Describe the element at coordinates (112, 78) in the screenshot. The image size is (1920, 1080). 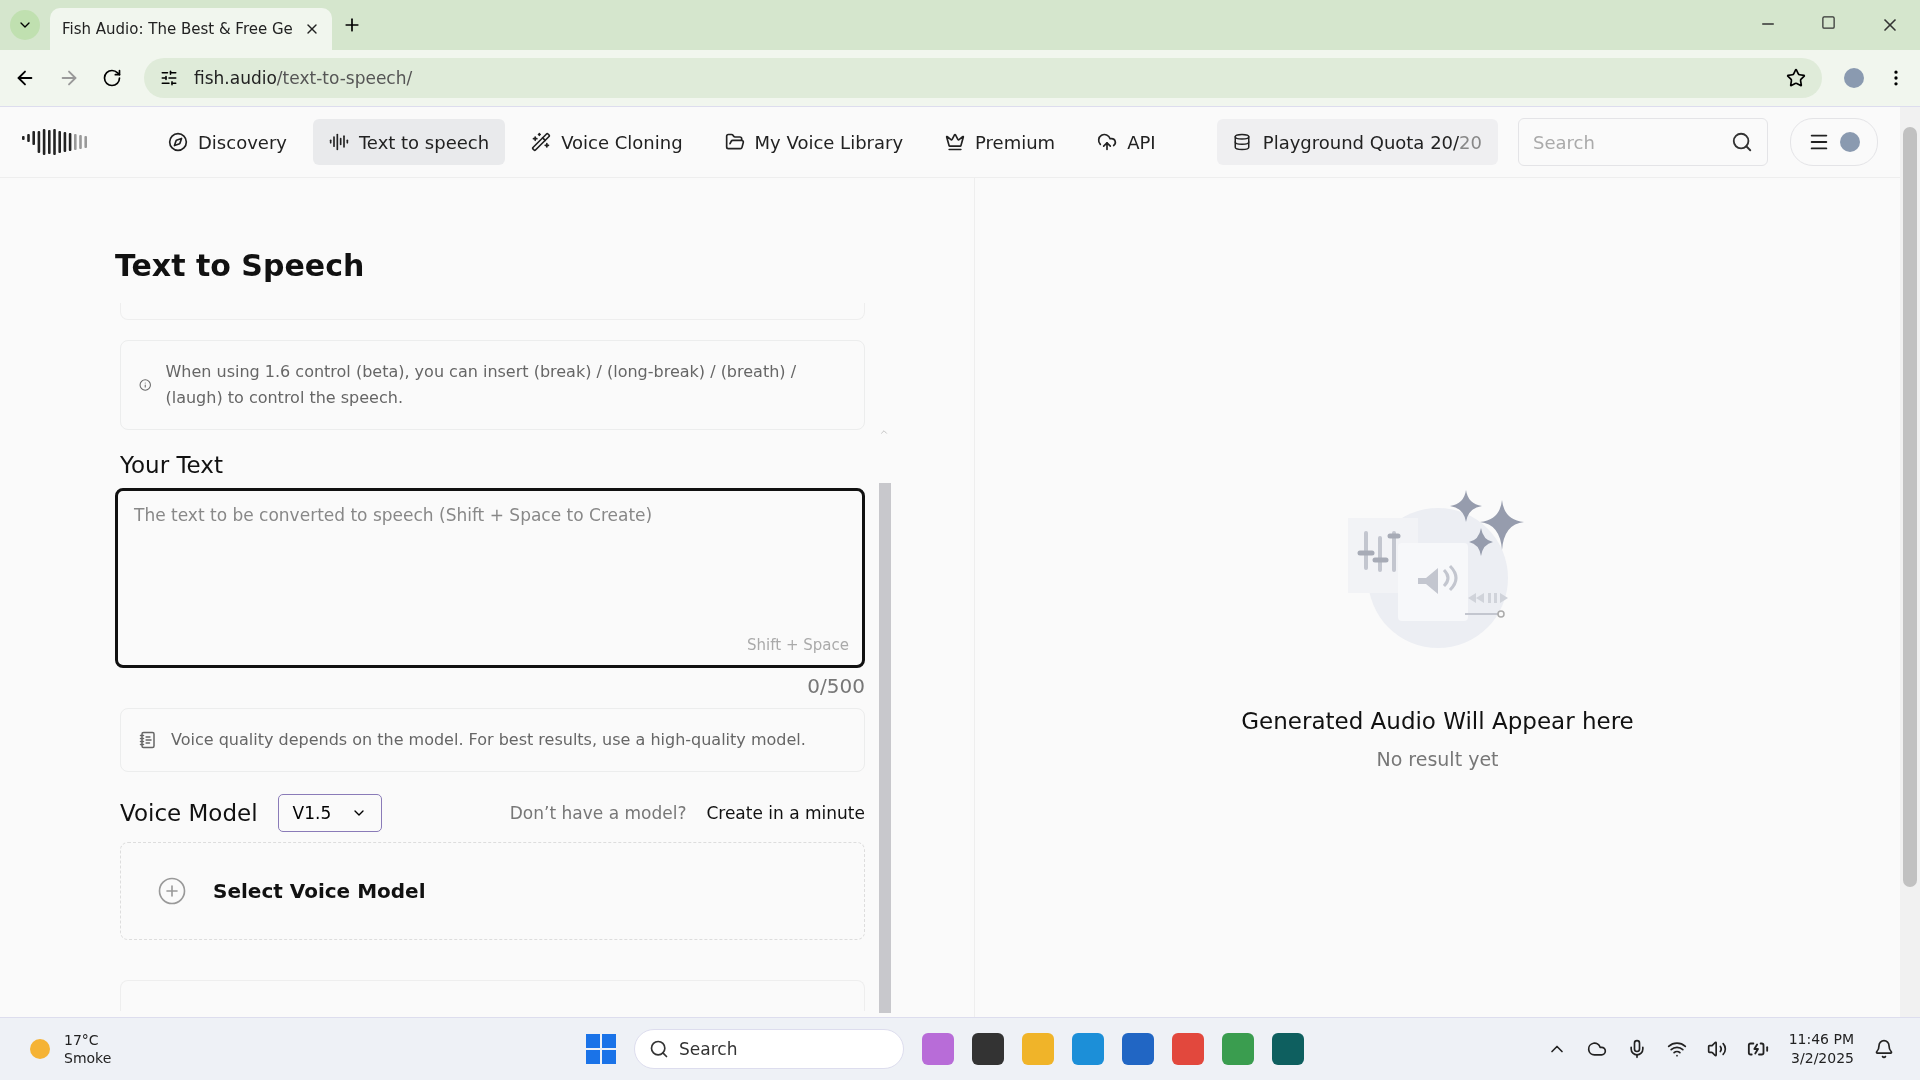
I see `reload-icon` at that location.